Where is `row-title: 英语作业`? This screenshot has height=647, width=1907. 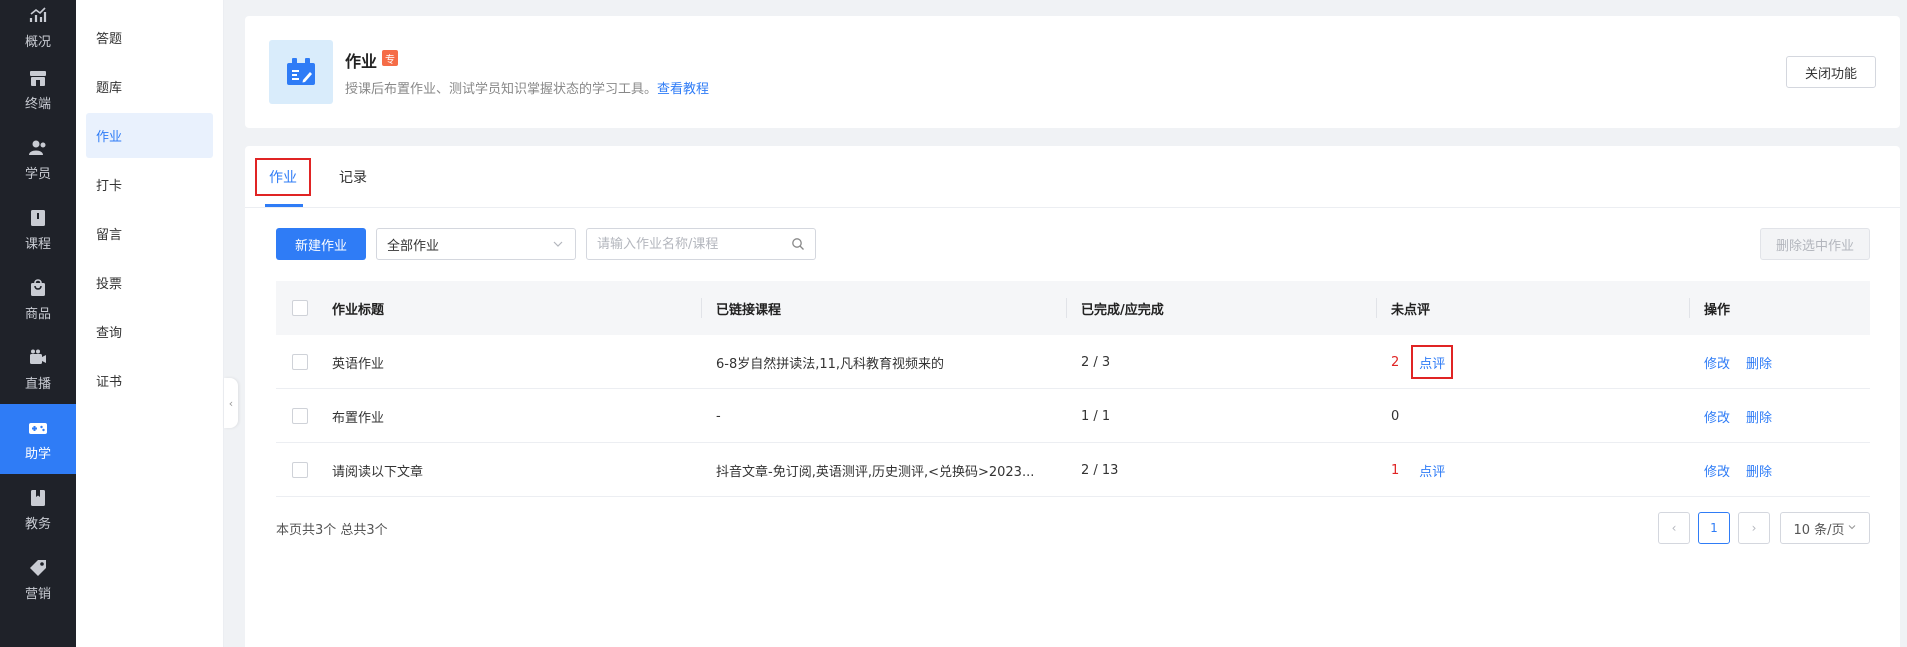
row-title: 英语作业 is located at coordinates (358, 364).